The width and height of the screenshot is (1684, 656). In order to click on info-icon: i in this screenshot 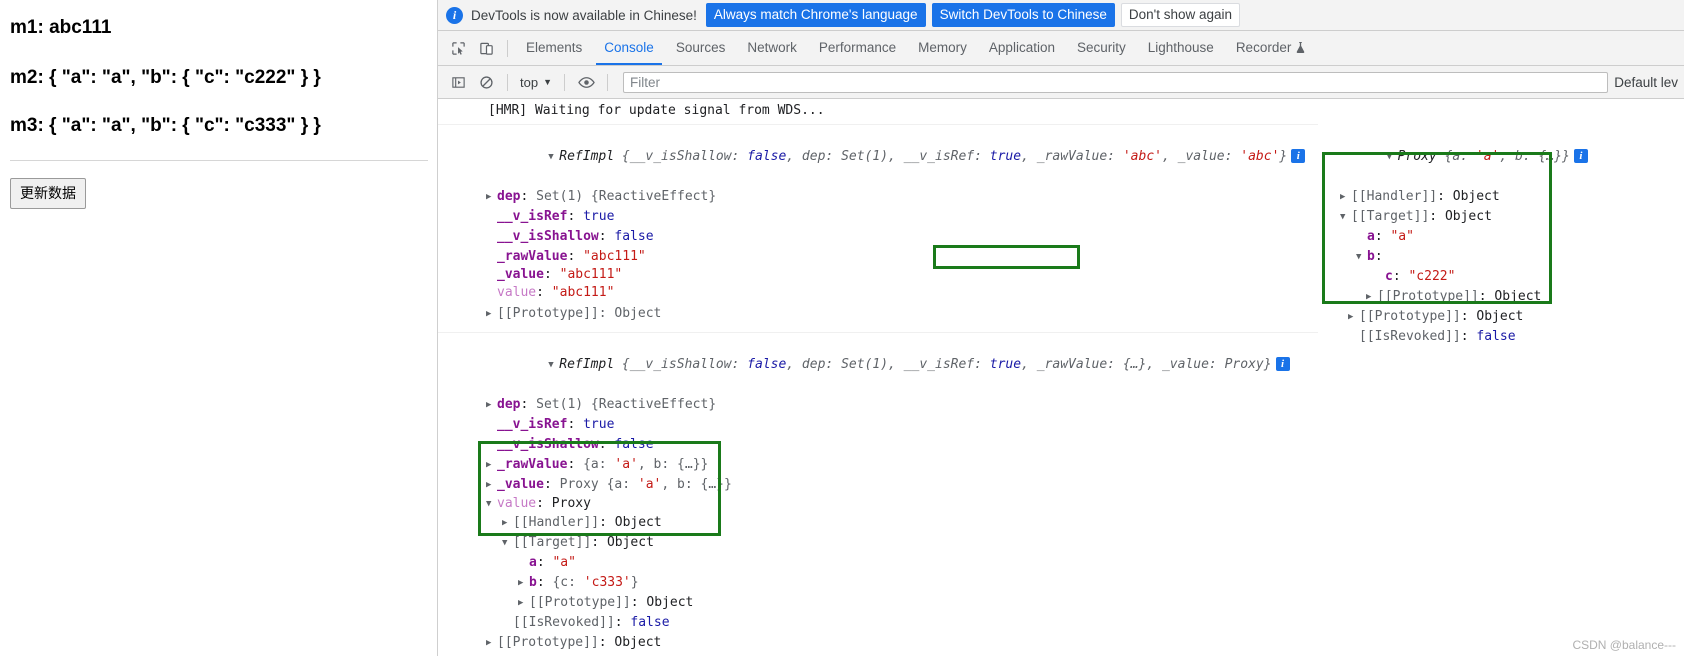, I will do `click(454, 15)`.